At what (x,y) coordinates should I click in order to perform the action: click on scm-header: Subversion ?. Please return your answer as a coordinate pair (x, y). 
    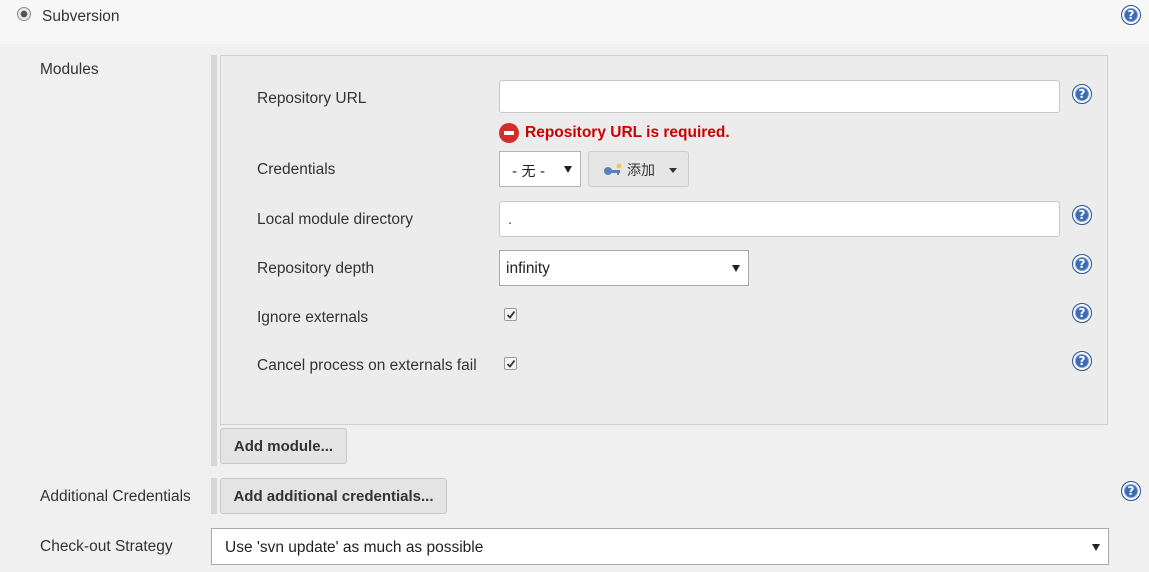
    Looking at the image, I should click on (574, 22).